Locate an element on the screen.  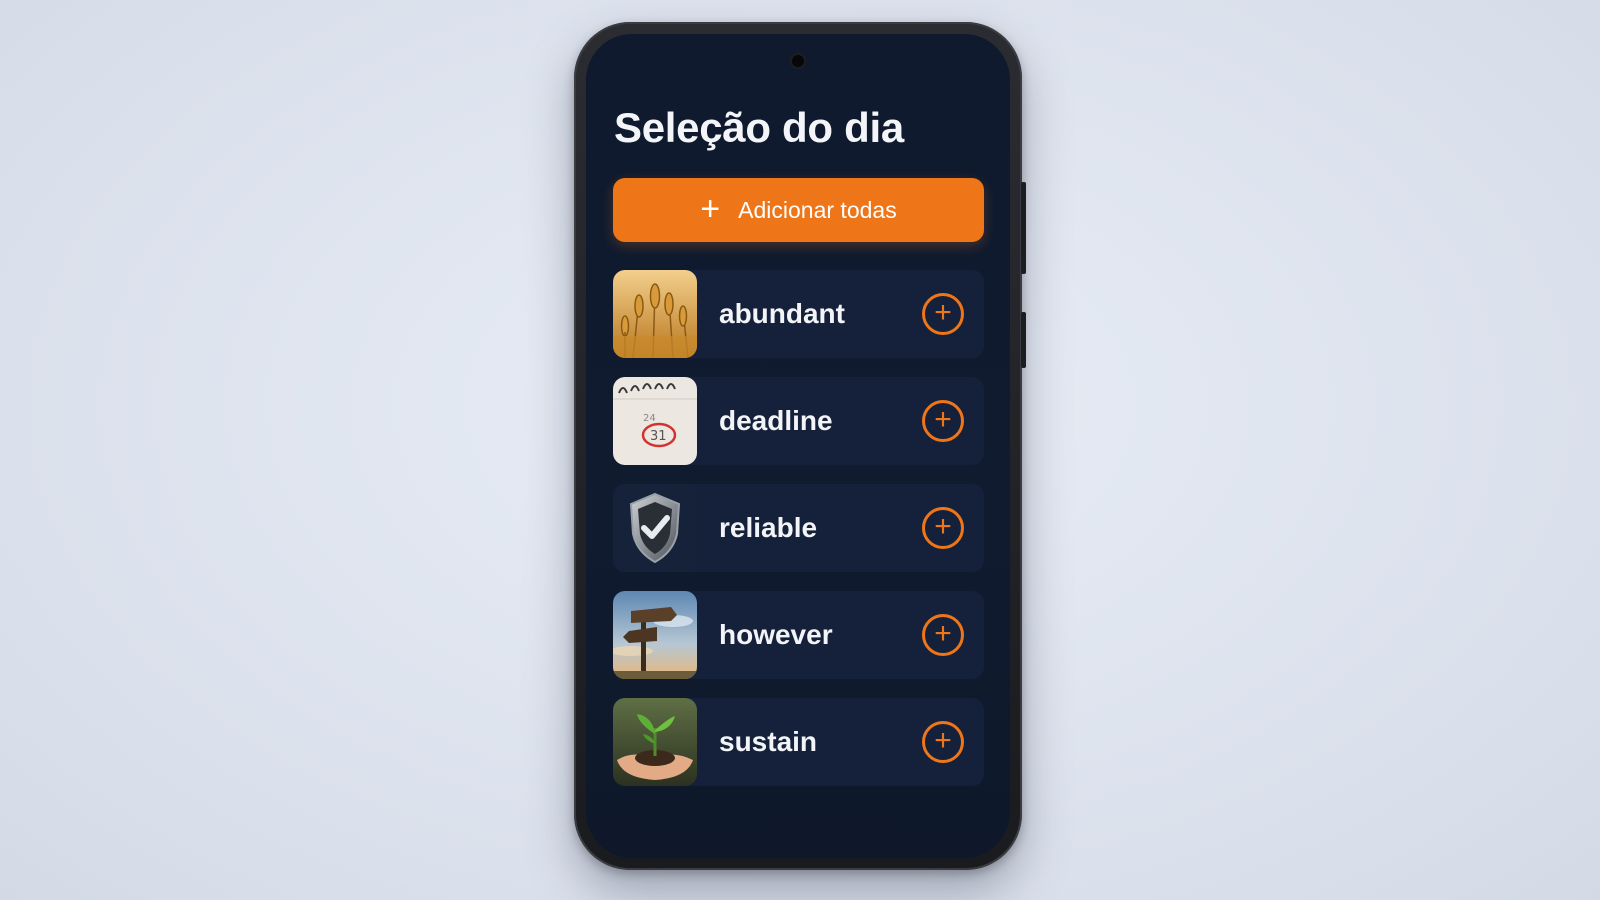
calendar-icon: 24 31 is located at coordinates (655, 421).